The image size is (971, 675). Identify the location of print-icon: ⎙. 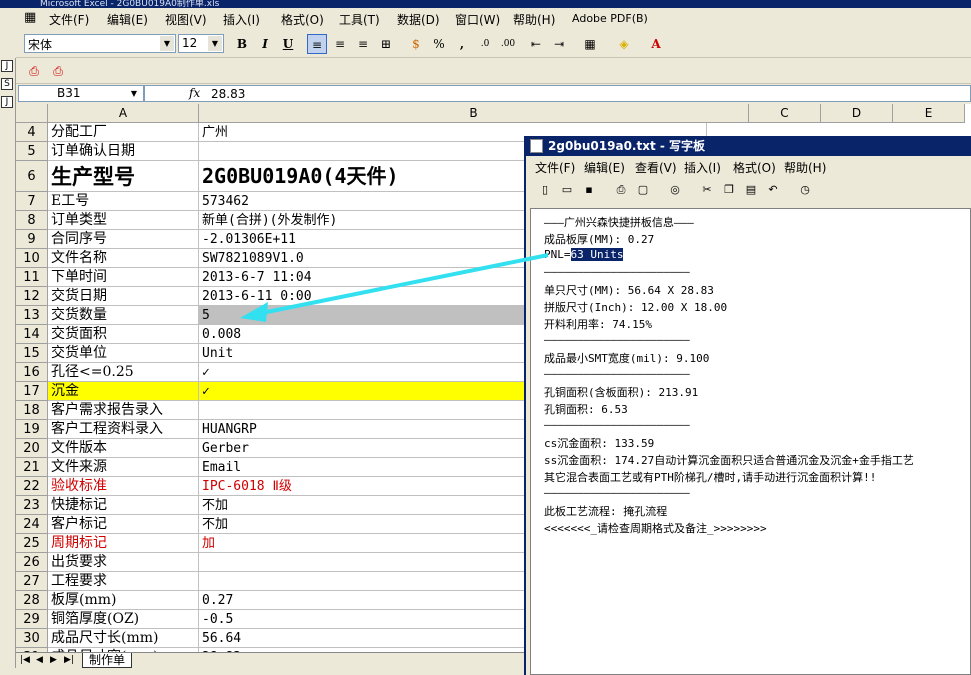
(621, 190).